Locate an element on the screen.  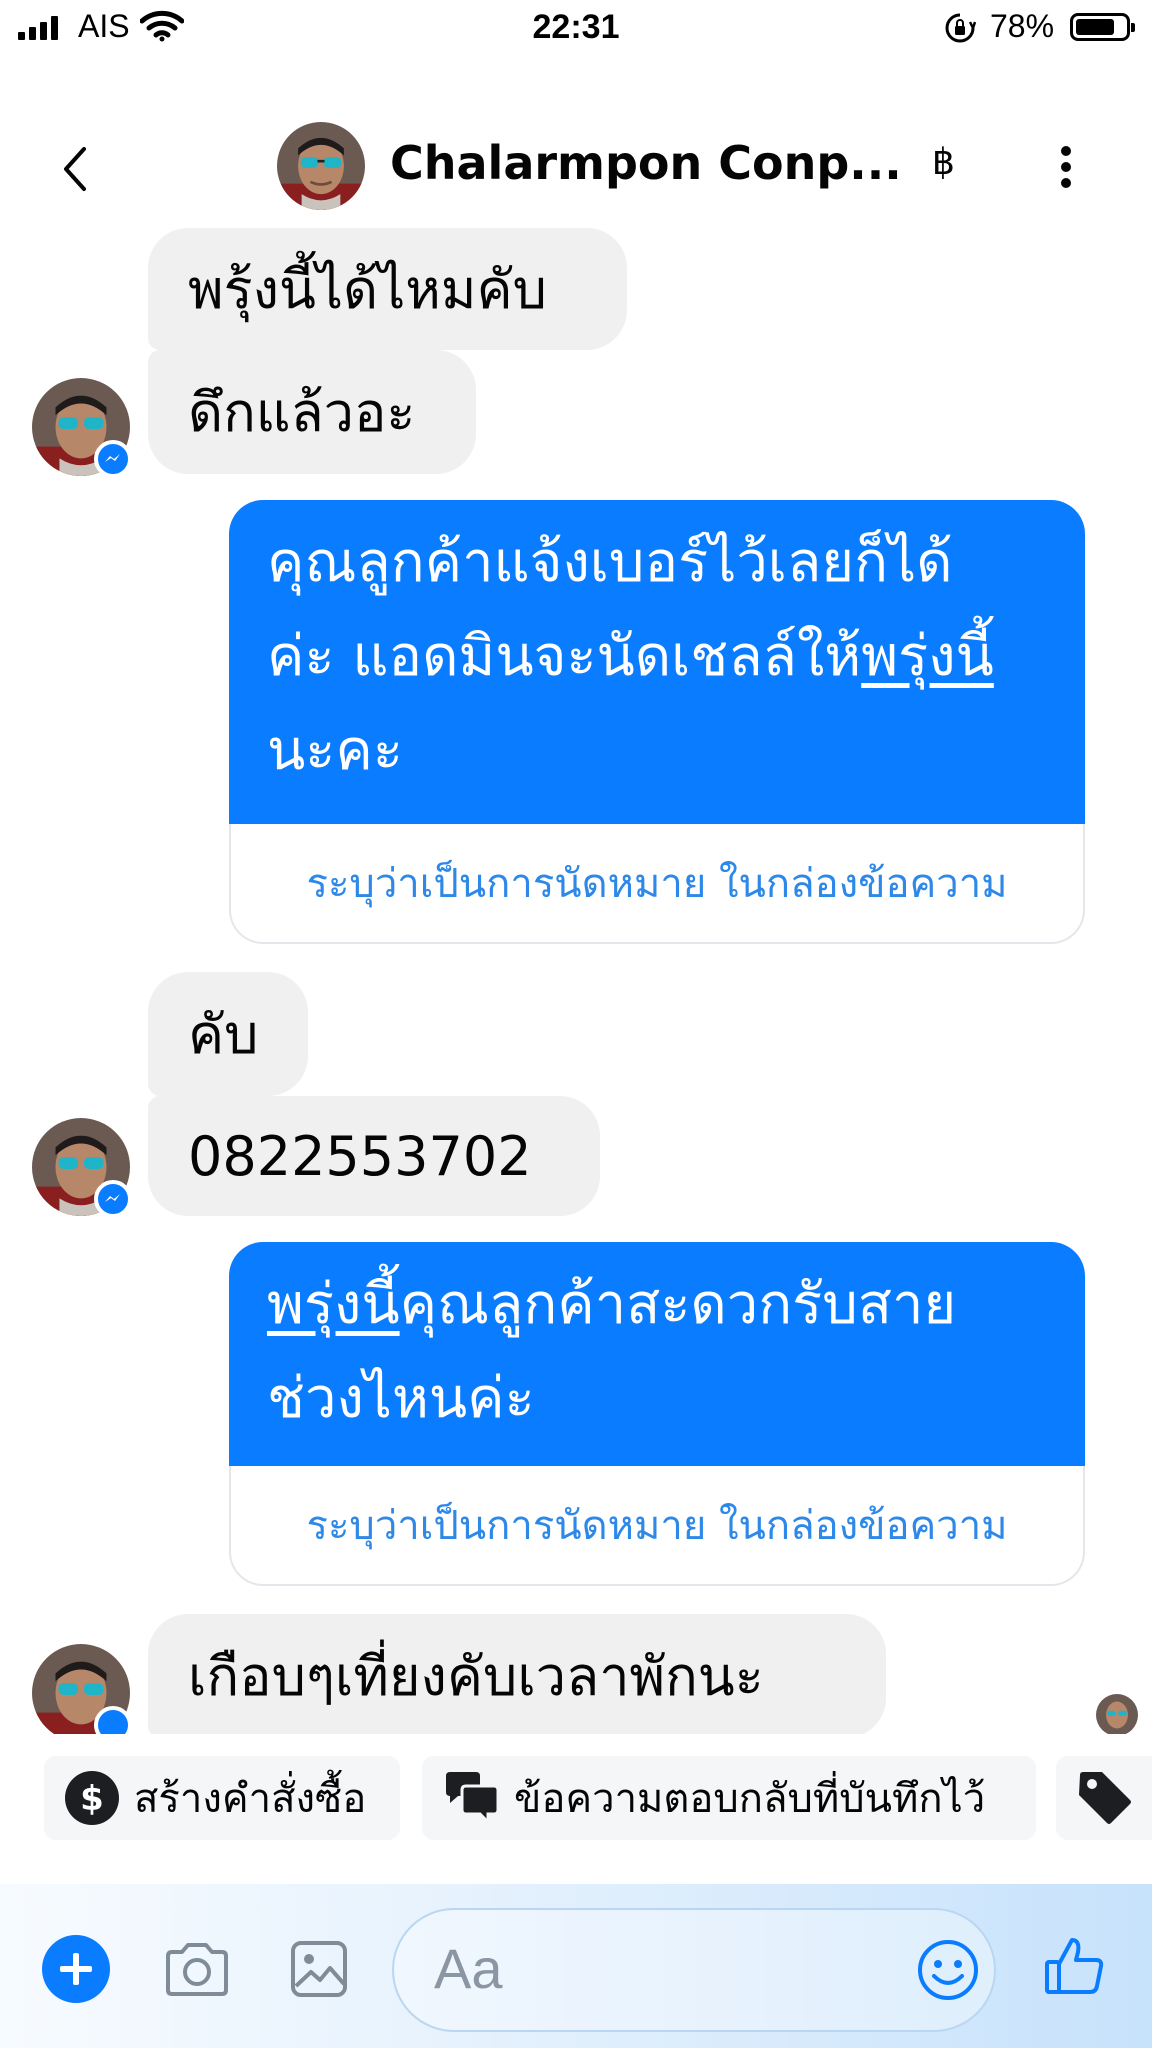
incoming-message: พรุ้งนี้ได้ไหมคับ is located at coordinates (387, 289).